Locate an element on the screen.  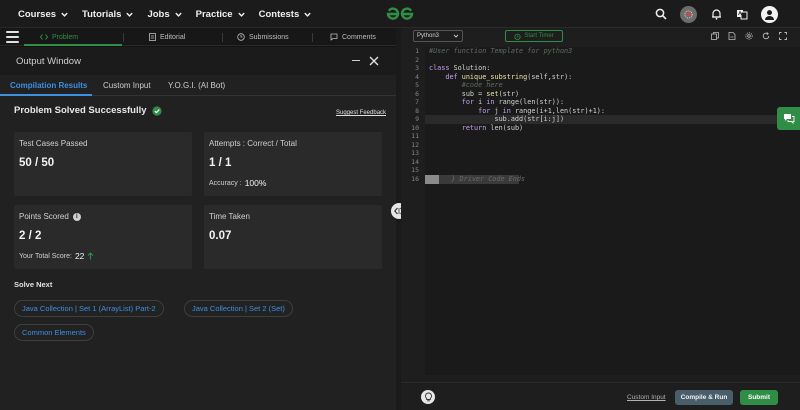
hamburger-menu-icon is located at coordinates (12, 37).